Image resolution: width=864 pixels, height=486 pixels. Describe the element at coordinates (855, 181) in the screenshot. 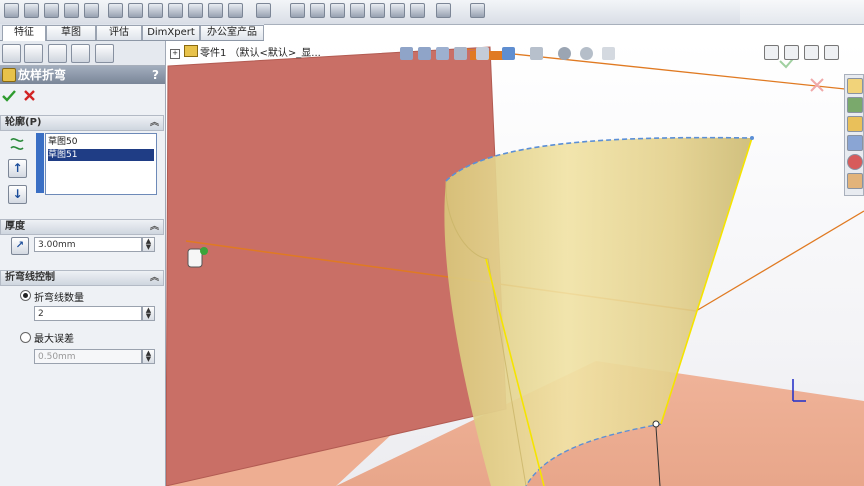

I see `custom-properties-icon` at that location.